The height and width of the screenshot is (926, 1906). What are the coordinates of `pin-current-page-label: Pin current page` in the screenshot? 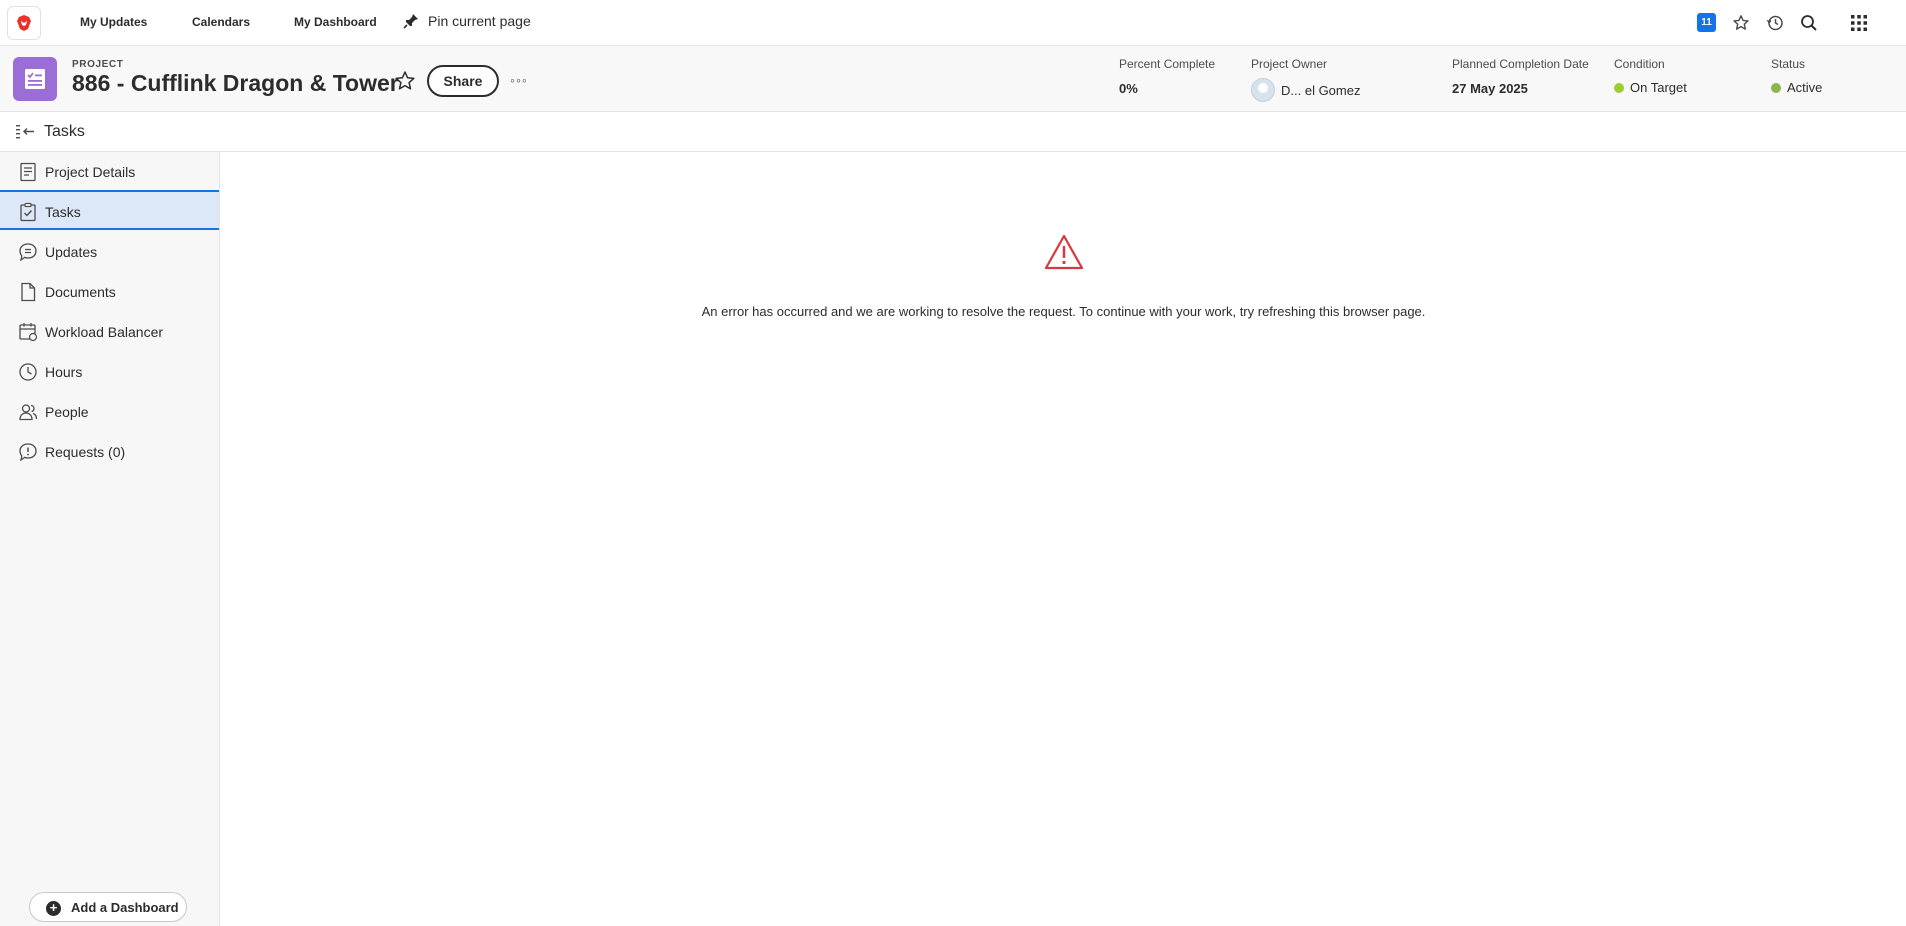 It's located at (479, 21).